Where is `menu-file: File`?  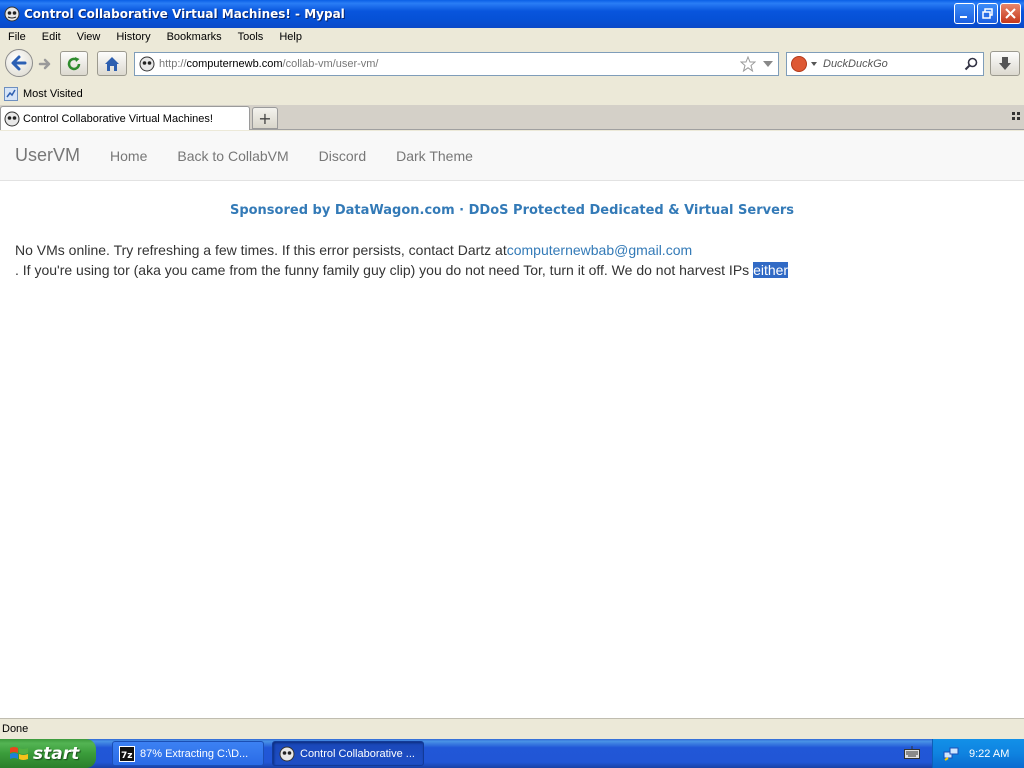
menu-file: File is located at coordinates (17, 37).